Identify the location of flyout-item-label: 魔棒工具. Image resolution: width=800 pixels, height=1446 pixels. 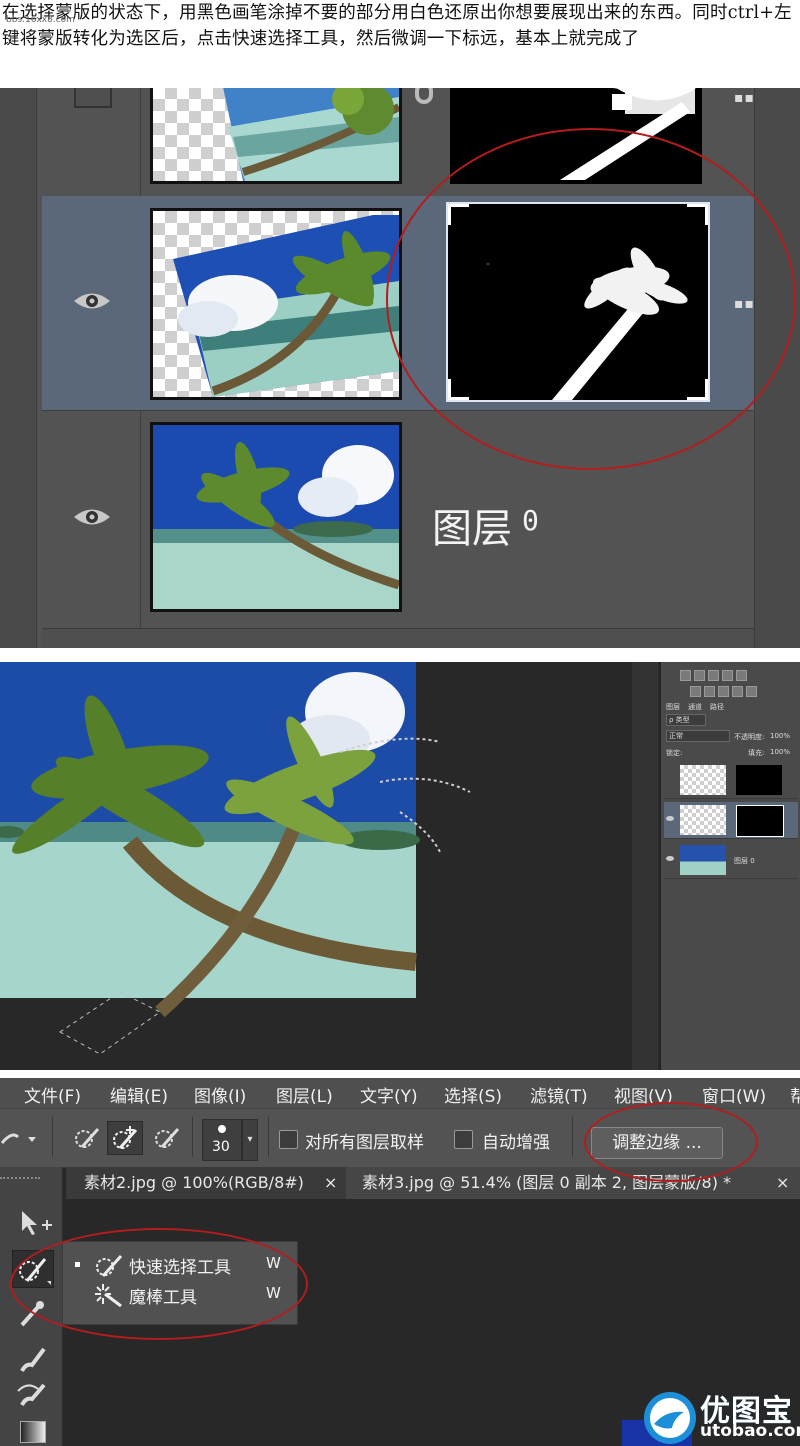
(163, 1298).